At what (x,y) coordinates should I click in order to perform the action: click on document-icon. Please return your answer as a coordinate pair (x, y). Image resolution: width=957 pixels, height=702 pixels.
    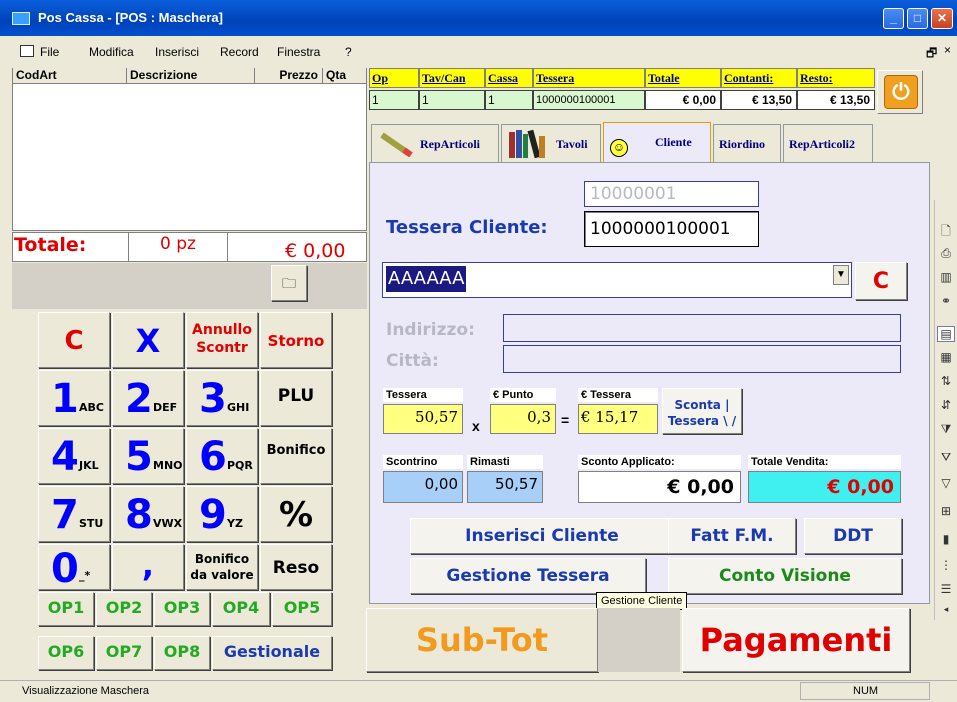
    Looking at the image, I should click on (27, 51).